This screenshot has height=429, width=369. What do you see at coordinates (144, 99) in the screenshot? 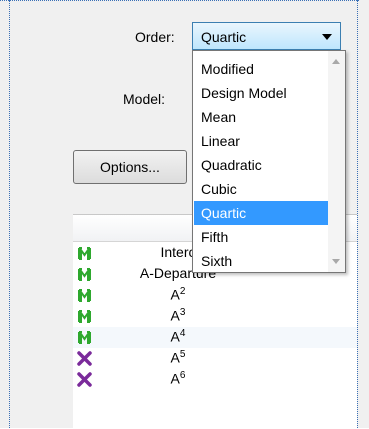
I see `model-label: Model:` at bounding box center [144, 99].